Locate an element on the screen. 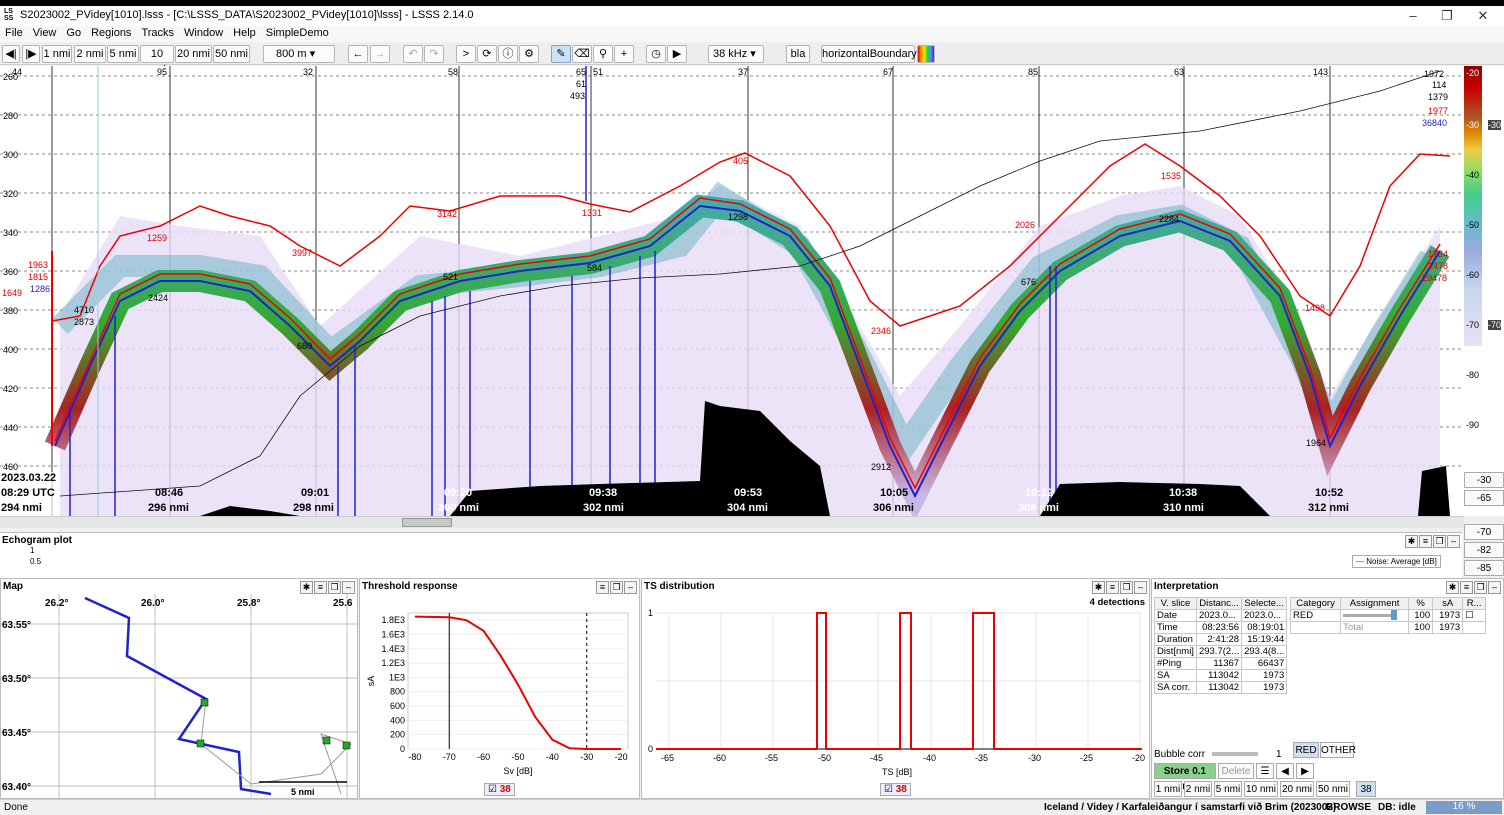  annotation: 1972 is located at coordinates (1434, 74).